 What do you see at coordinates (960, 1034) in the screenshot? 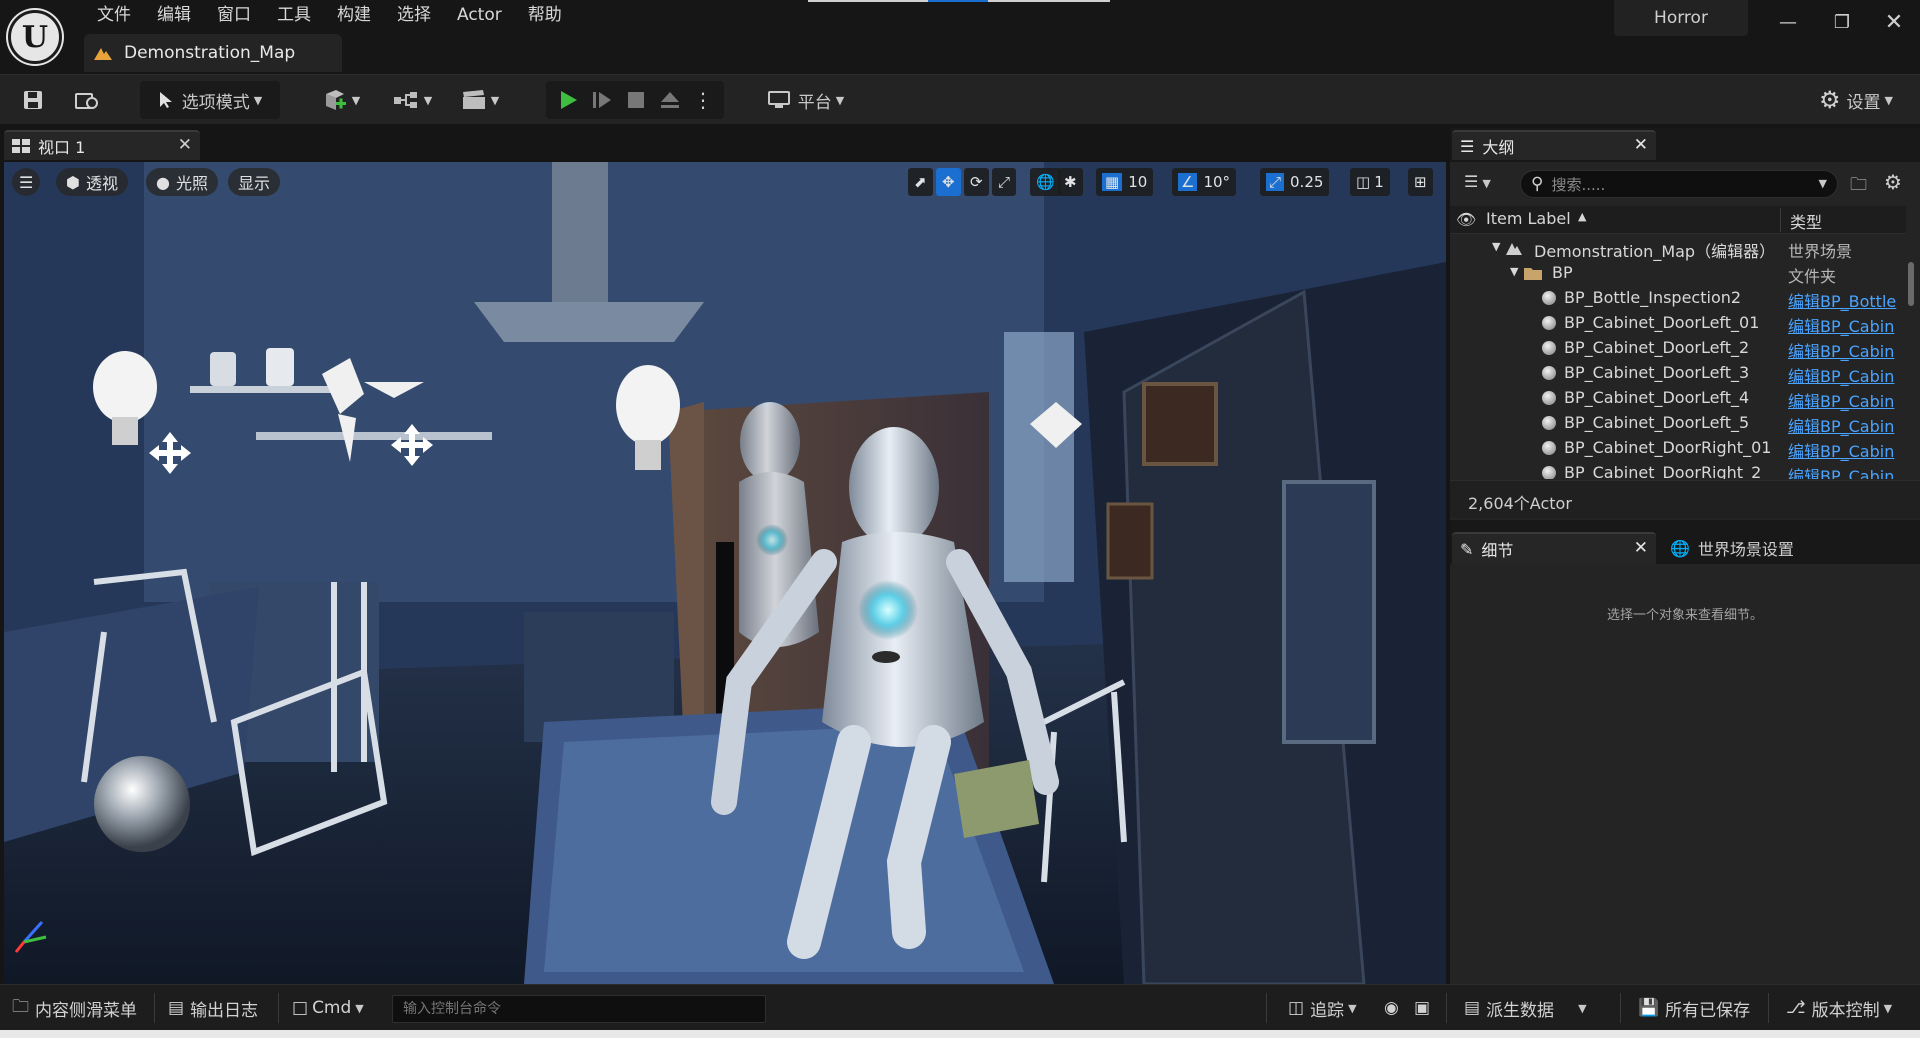
I see `taskbar-strip` at bounding box center [960, 1034].